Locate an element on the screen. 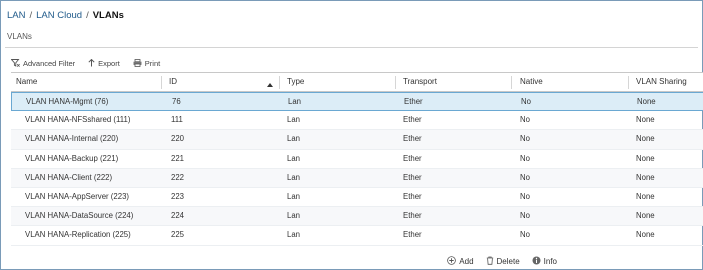 The width and height of the screenshot is (703, 270). add-label: Add is located at coordinates (466, 261).